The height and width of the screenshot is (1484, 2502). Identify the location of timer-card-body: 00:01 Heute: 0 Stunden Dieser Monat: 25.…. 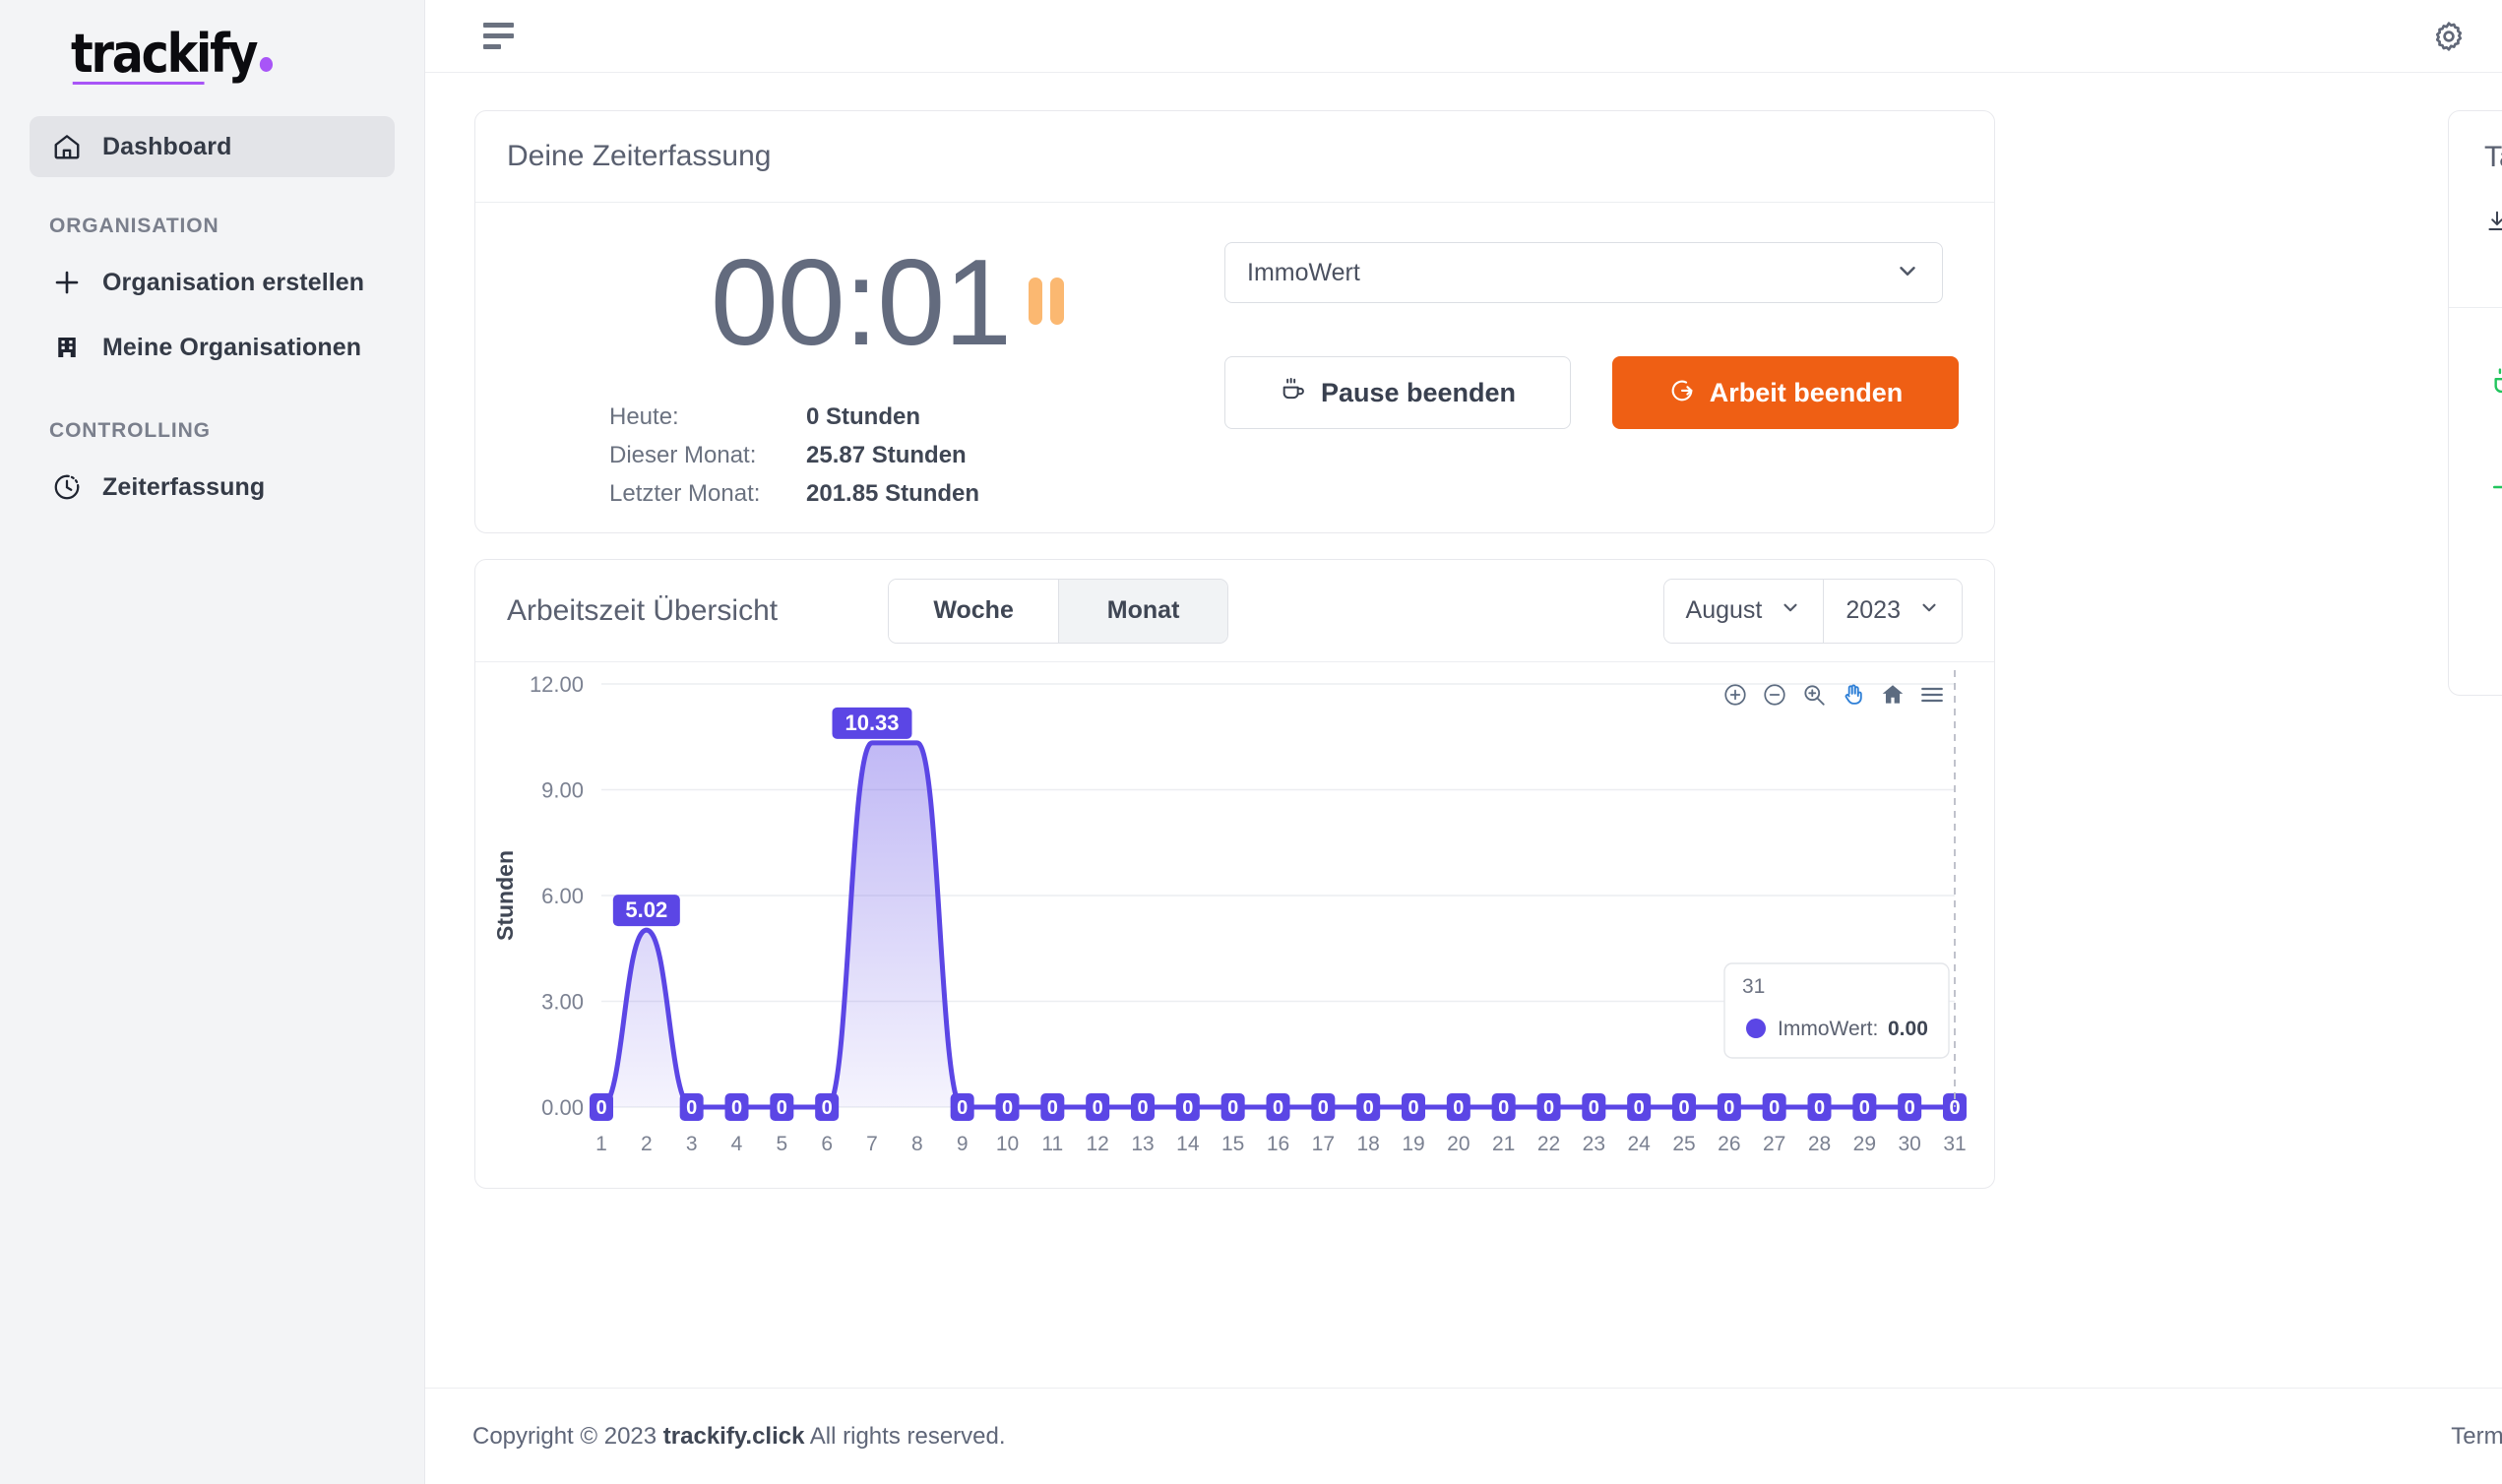
(1234, 358).